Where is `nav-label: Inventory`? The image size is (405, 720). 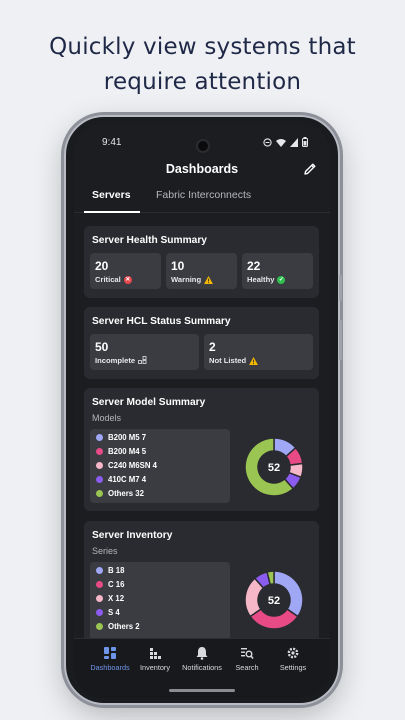
nav-label: Inventory is located at coordinates (154, 667).